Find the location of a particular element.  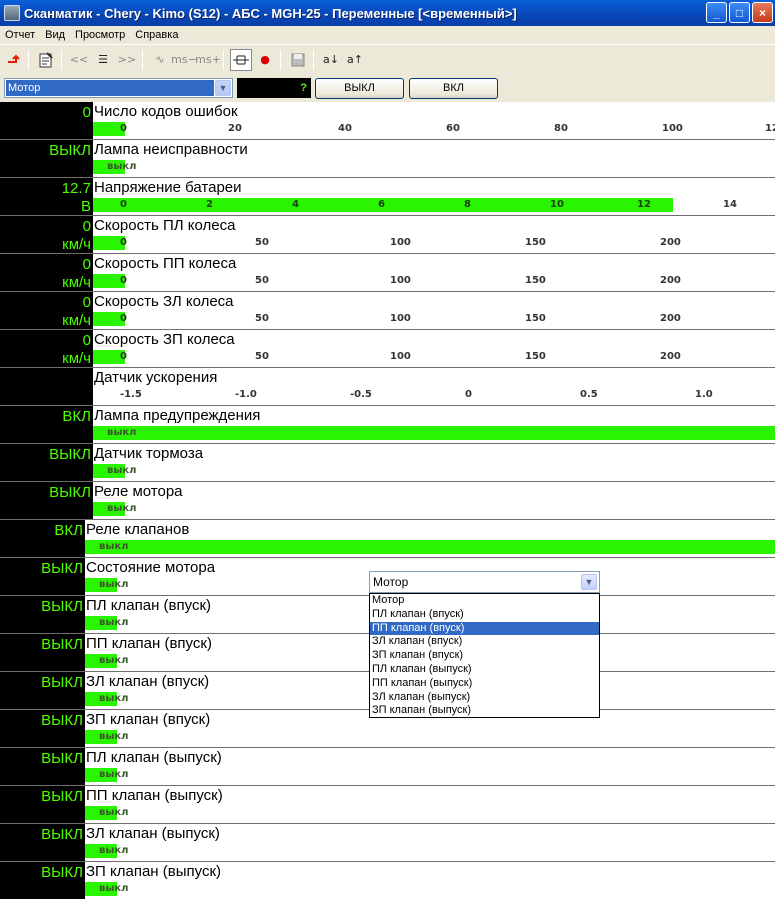

scale-tick: -1.5 is located at coordinates (131, 394).